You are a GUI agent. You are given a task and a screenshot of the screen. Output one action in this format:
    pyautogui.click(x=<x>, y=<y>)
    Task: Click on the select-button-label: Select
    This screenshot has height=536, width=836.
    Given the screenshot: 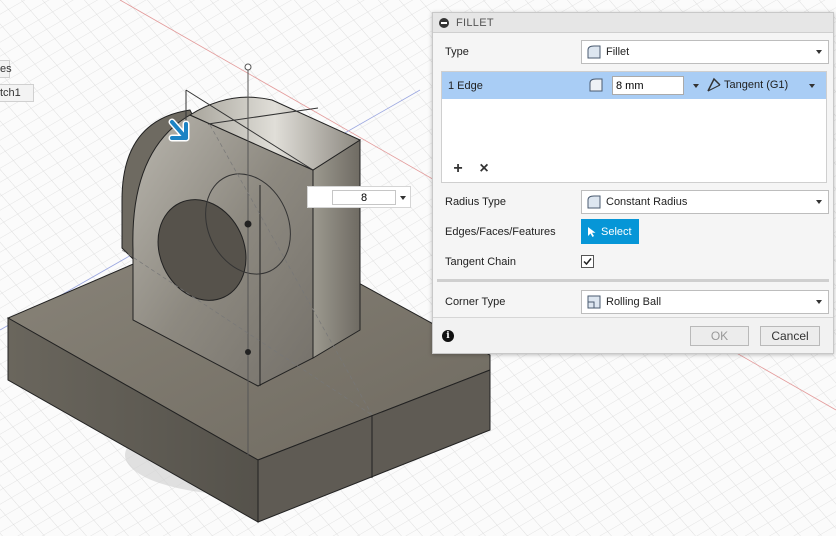 What is the action you would take?
    pyautogui.click(x=616, y=231)
    